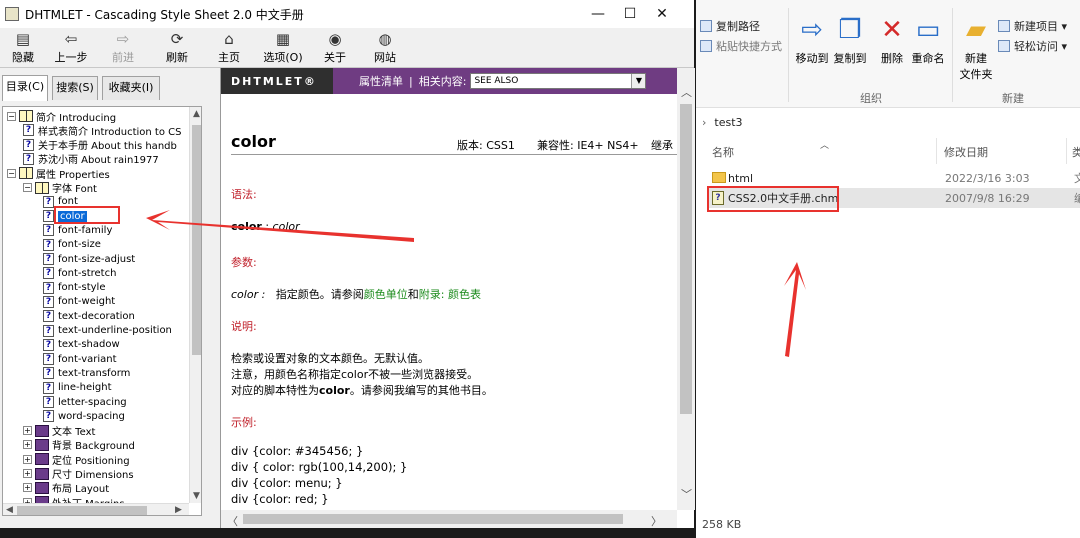  What do you see at coordinates (23, 48) in the screenshot?
I see `toolbar-button-0: ▤ 隐藏` at bounding box center [23, 48].